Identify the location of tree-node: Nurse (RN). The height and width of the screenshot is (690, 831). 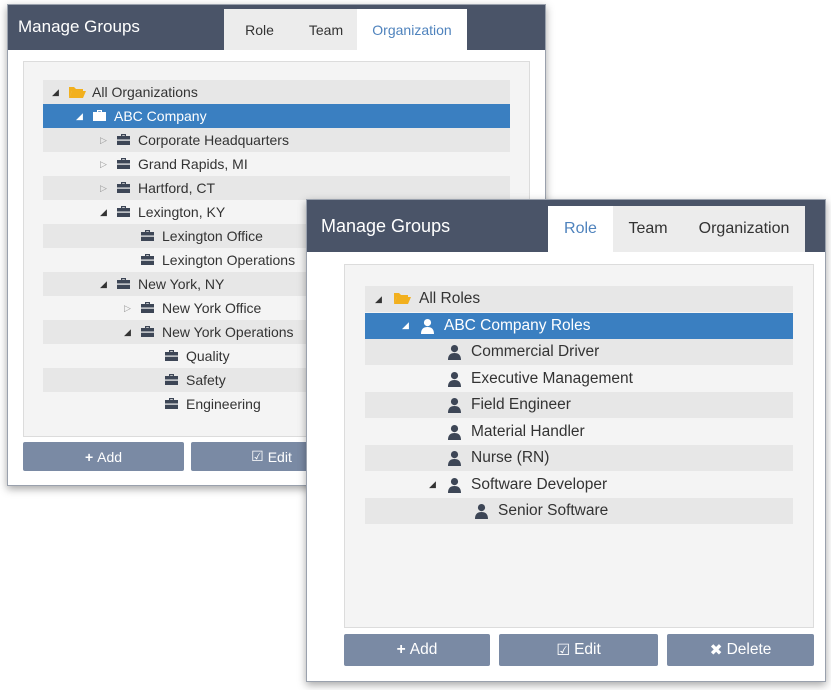
(579, 458).